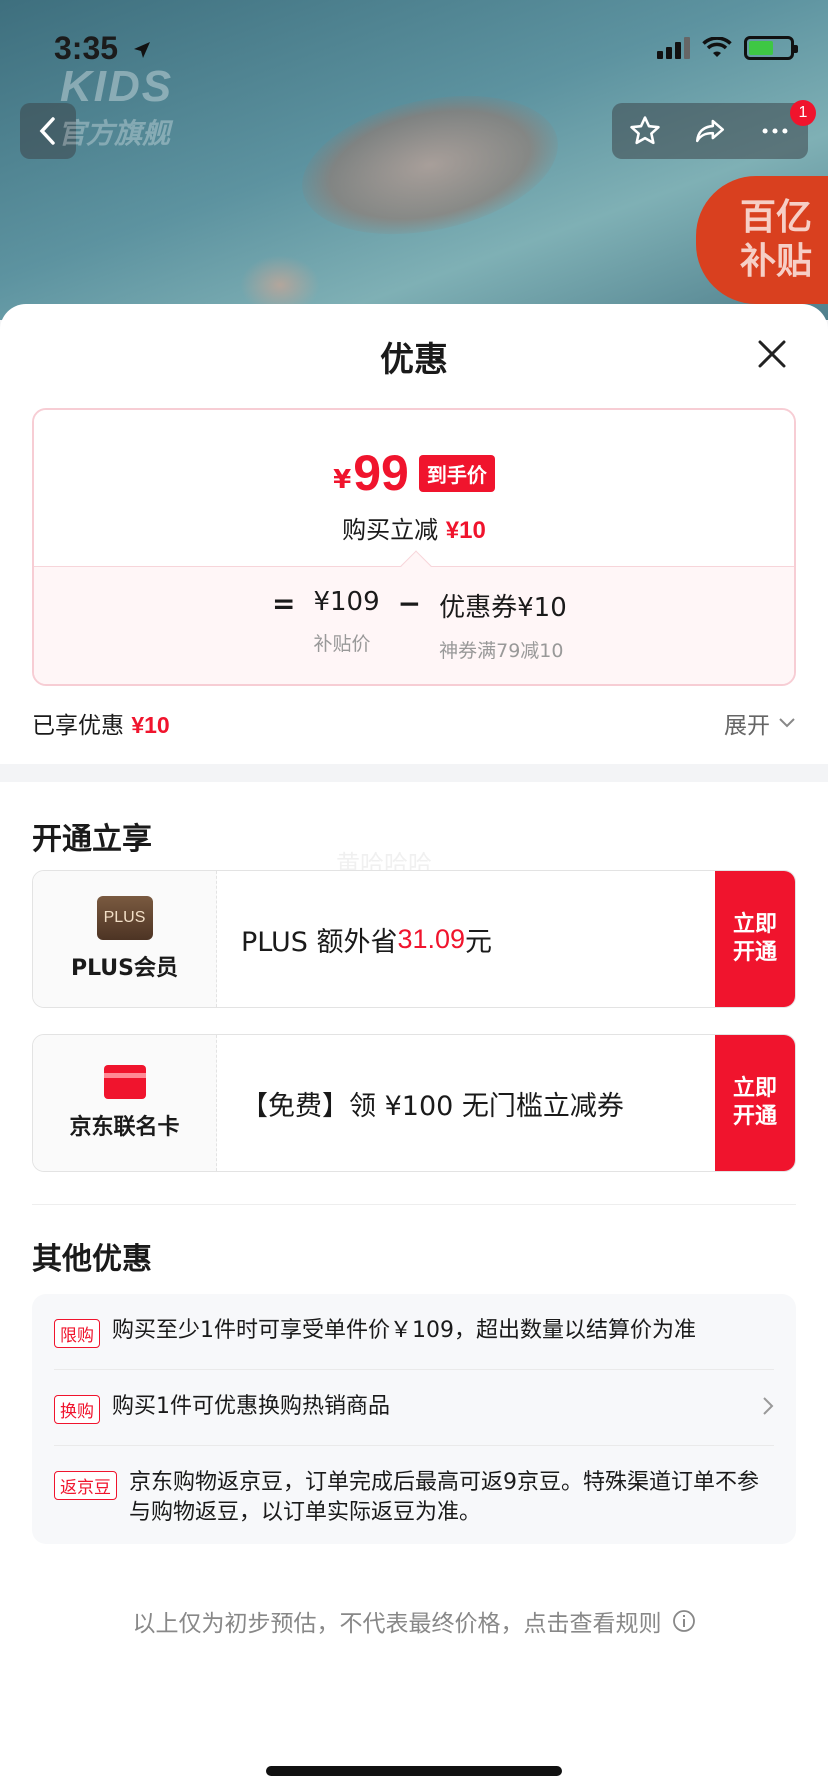  I want to click on other-section-title: 其他优惠, so click(92, 1259).